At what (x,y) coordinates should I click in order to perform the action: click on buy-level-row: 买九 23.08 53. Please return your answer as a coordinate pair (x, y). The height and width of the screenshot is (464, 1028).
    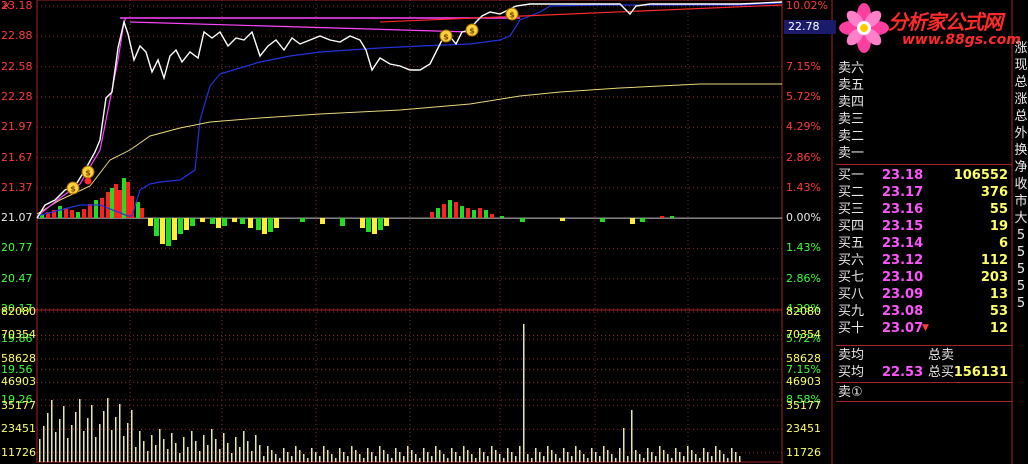
    Looking at the image, I should click on (924, 311).